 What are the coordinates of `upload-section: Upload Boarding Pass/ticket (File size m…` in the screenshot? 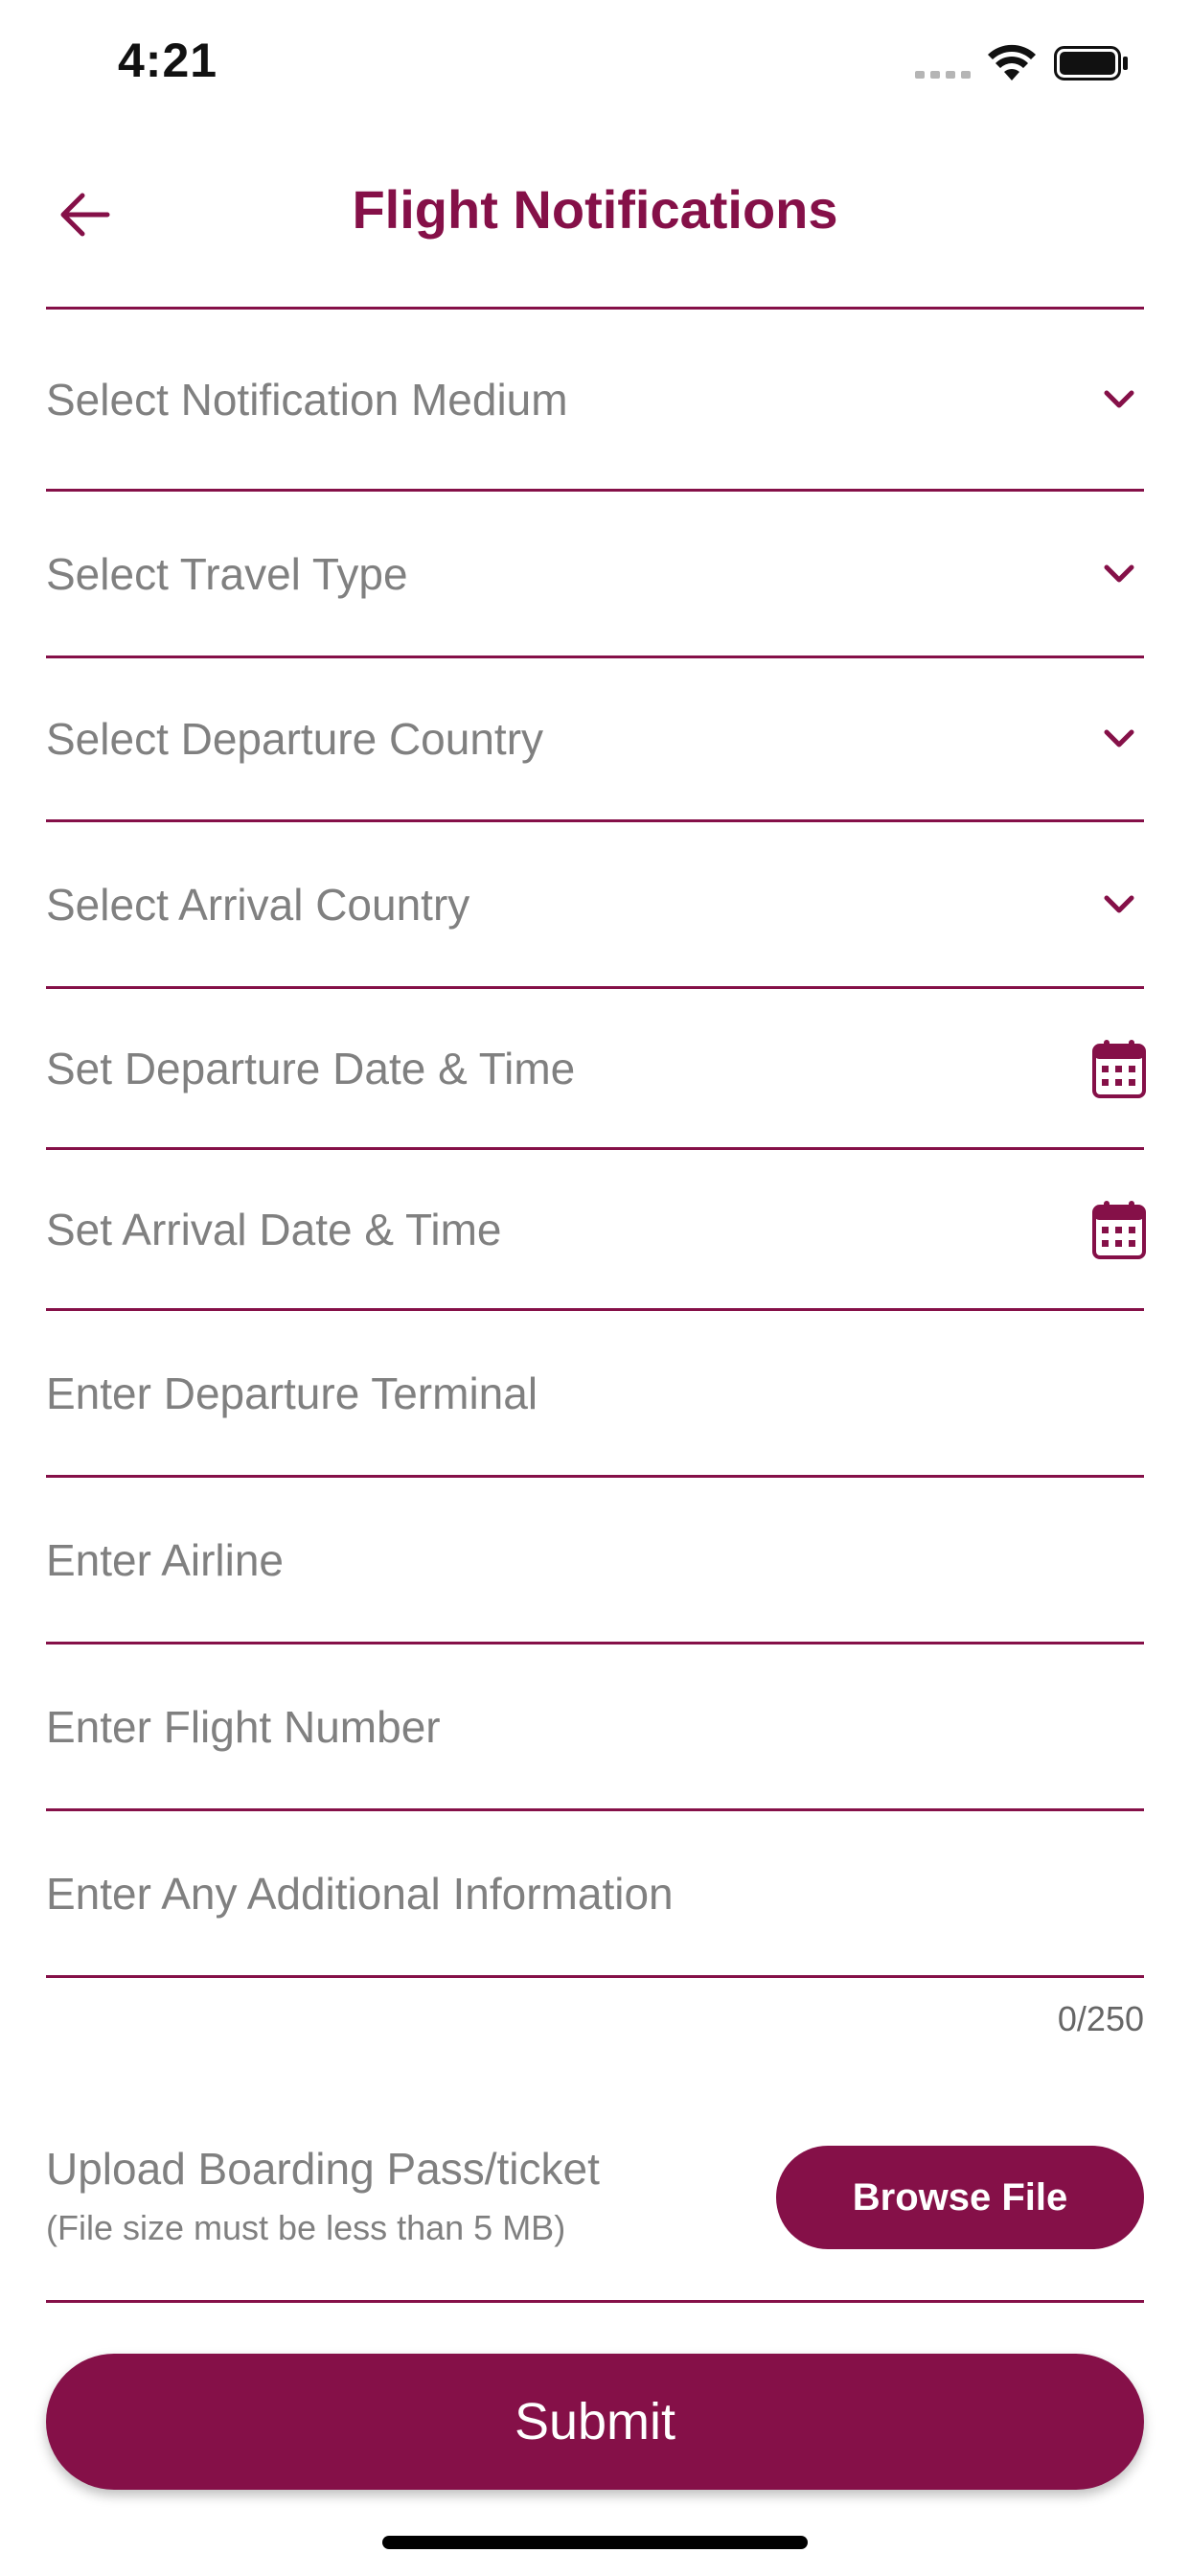 It's located at (595, 2205).